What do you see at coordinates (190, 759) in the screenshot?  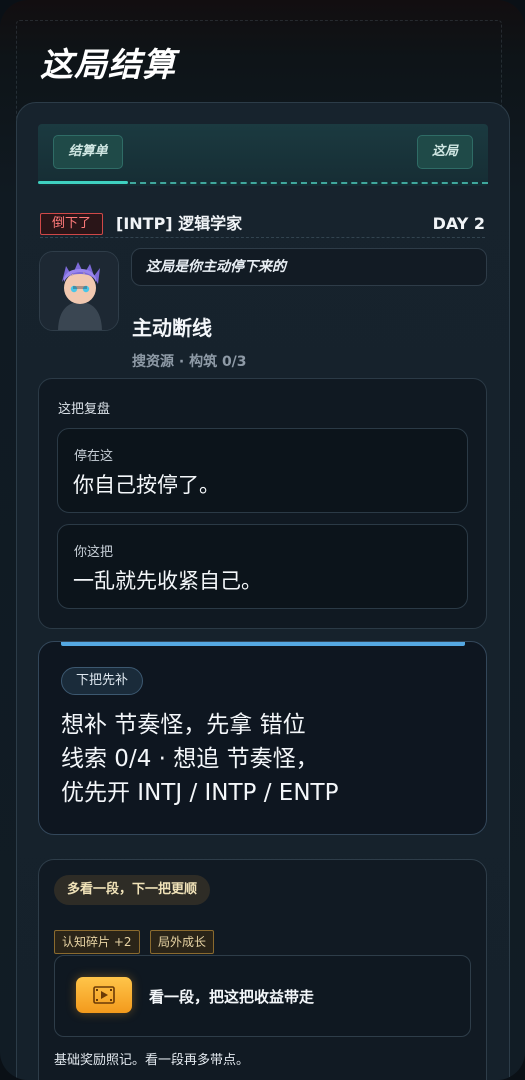 I see `plan-line: 线索 0/4 · 想追 节奏怪，` at bounding box center [190, 759].